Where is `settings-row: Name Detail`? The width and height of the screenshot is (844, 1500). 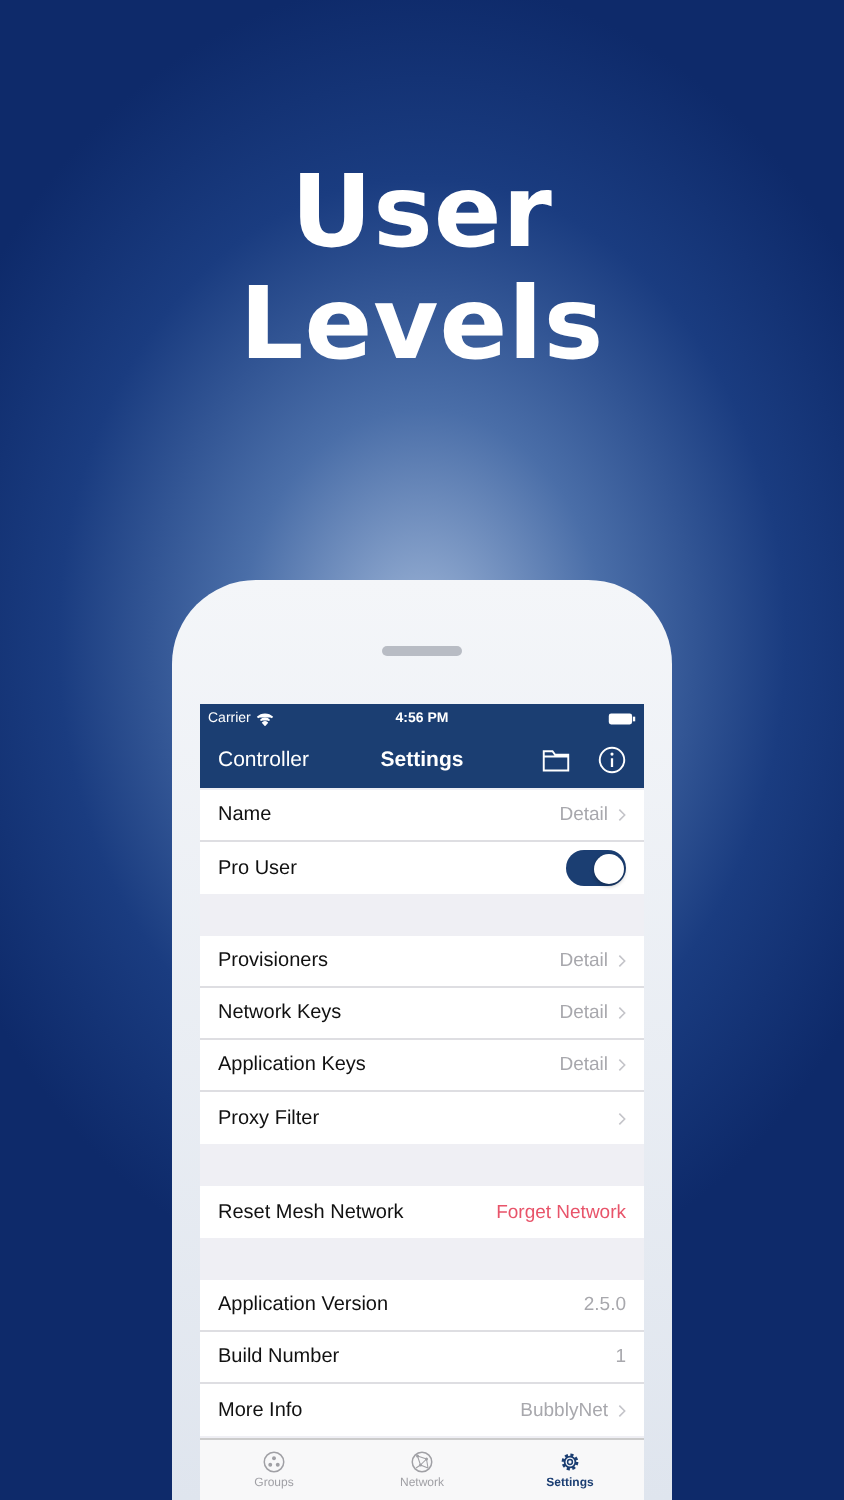
settings-row: Name Detail is located at coordinates (422, 816).